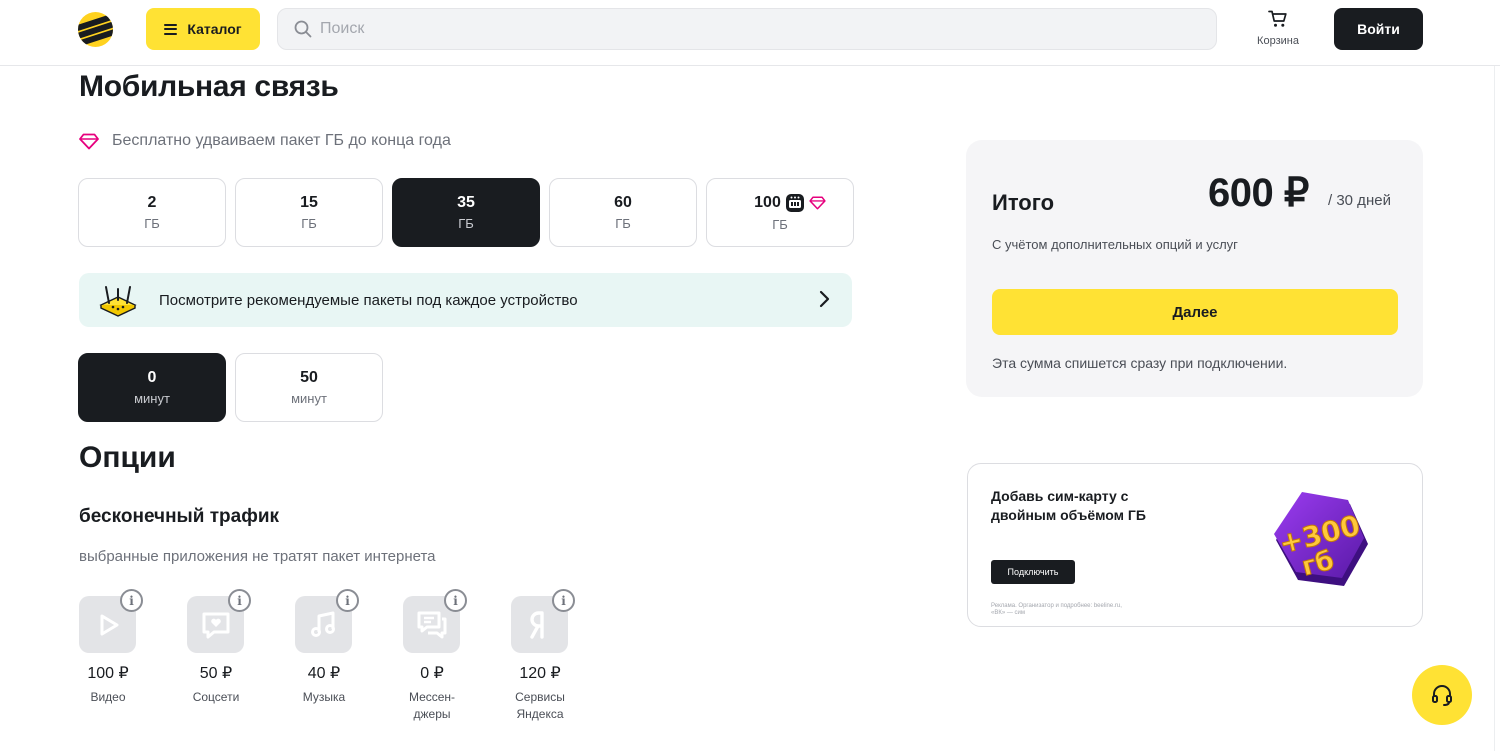  I want to click on app-label: Соцсети, so click(216, 697).